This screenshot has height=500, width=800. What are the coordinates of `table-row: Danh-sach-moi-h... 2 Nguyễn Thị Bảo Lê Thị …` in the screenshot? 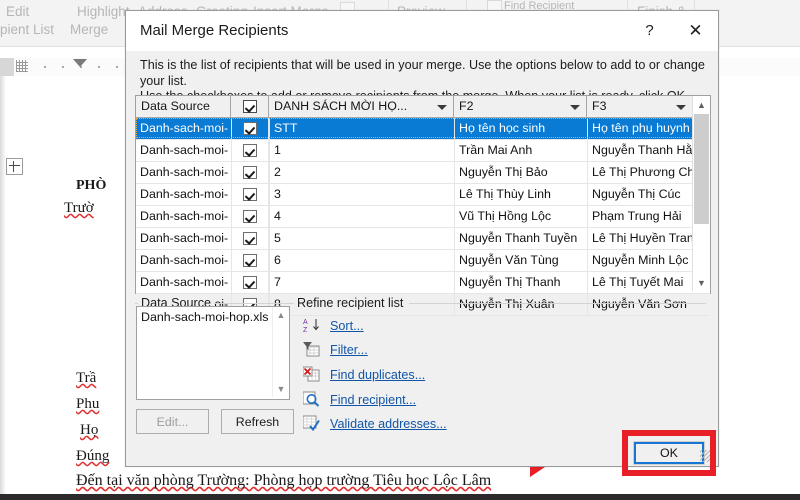 It's located at (423, 173).